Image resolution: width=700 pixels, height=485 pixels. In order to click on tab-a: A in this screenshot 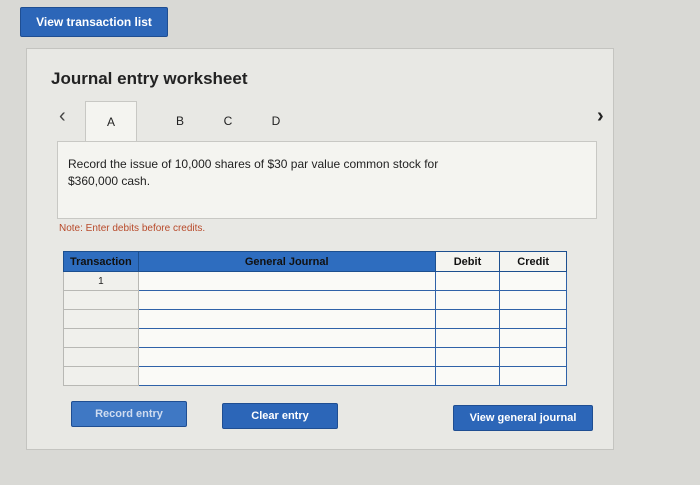, I will do `click(111, 121)`.